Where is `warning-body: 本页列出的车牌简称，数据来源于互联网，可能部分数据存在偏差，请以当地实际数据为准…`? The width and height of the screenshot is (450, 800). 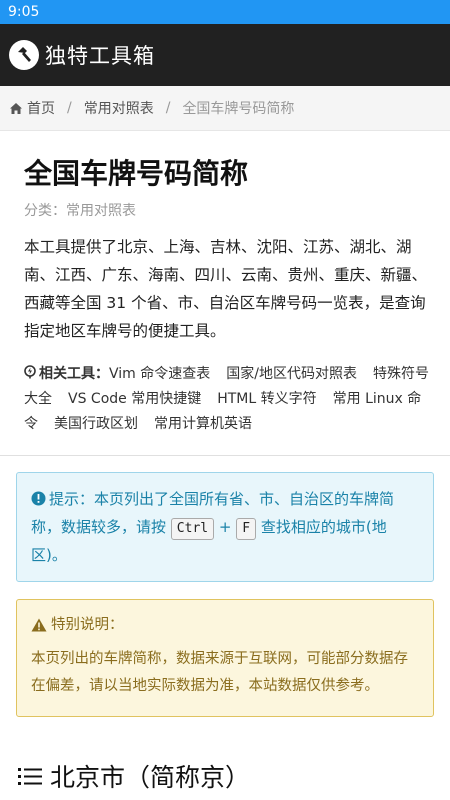 warning-body: 本页列出的车牌简称，数据来源于互联网，可能部分数据存在偏差，请以当地实际数据为准… is located at coordinates (219, 672).